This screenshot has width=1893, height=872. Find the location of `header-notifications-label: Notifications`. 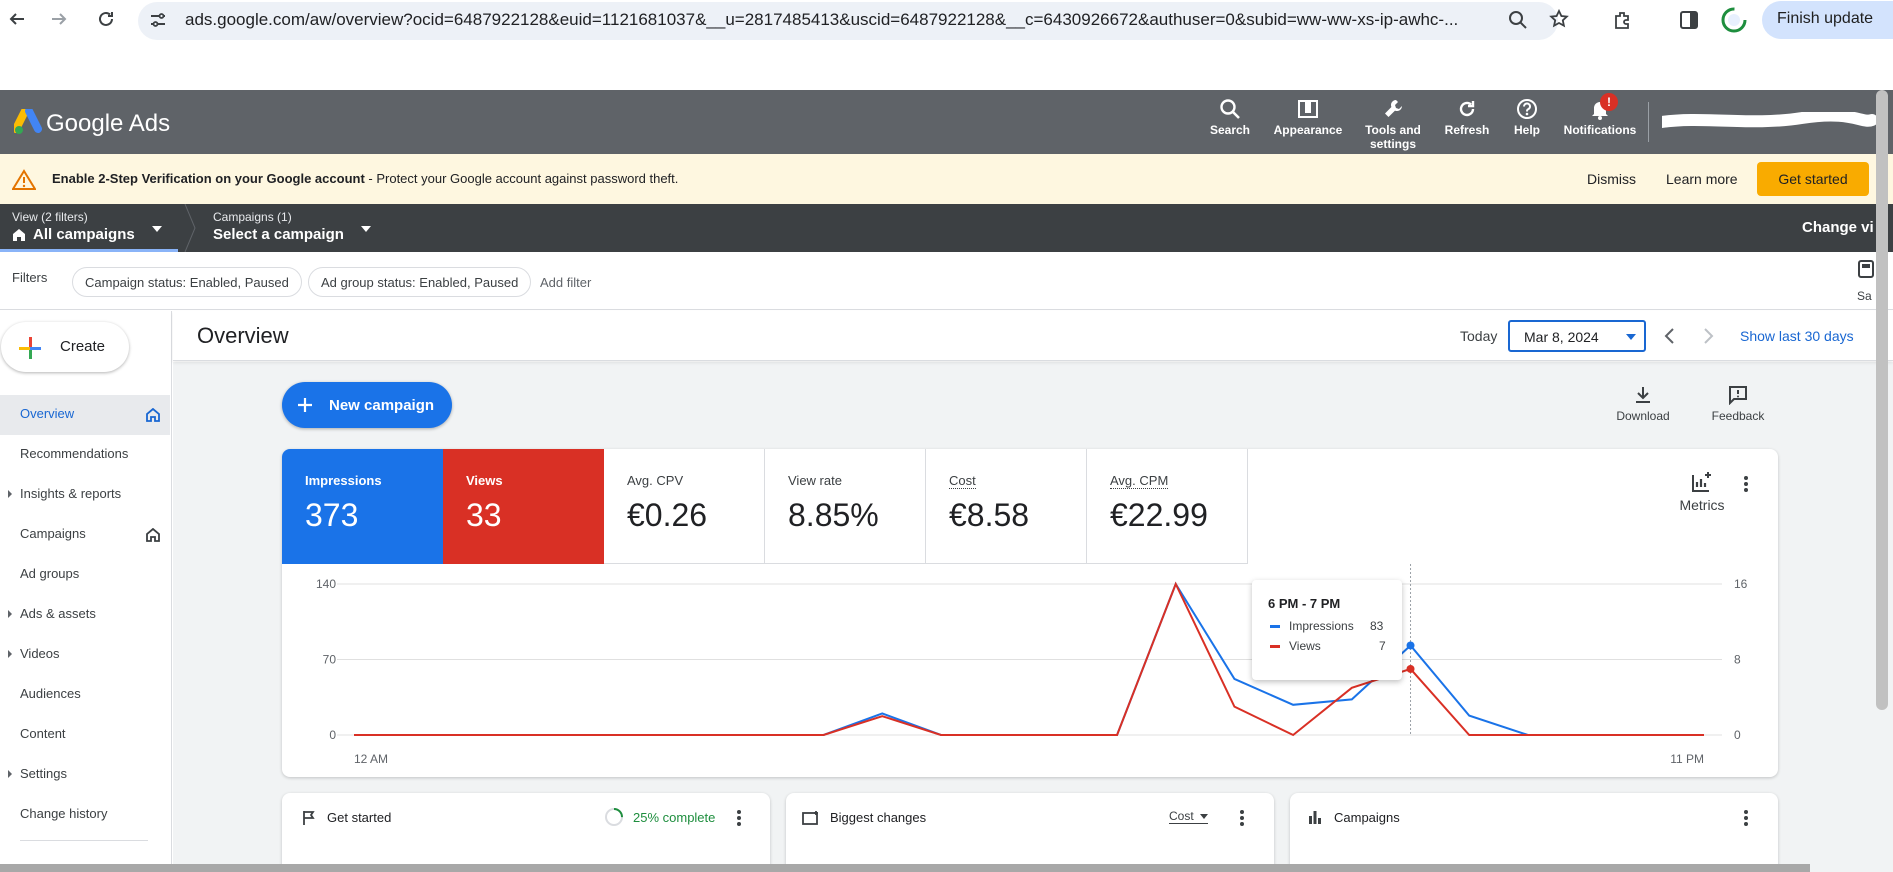

header-notifications-label: Notifications is located at coordinates (1600, 130).